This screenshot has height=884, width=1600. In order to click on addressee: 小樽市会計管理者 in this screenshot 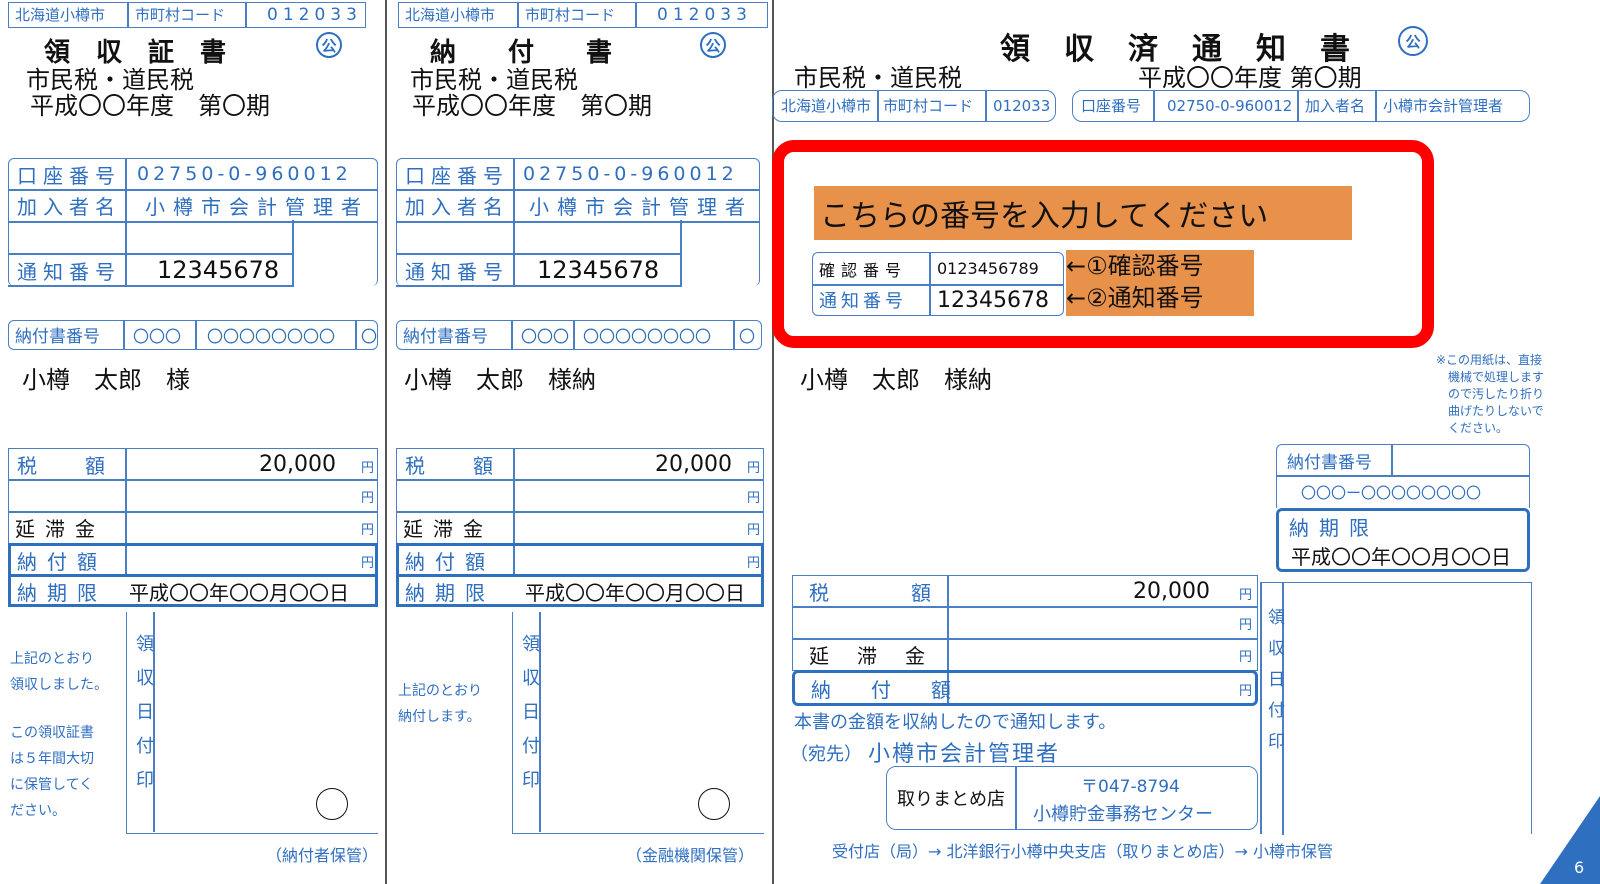, I will do `click(964, 754)`.